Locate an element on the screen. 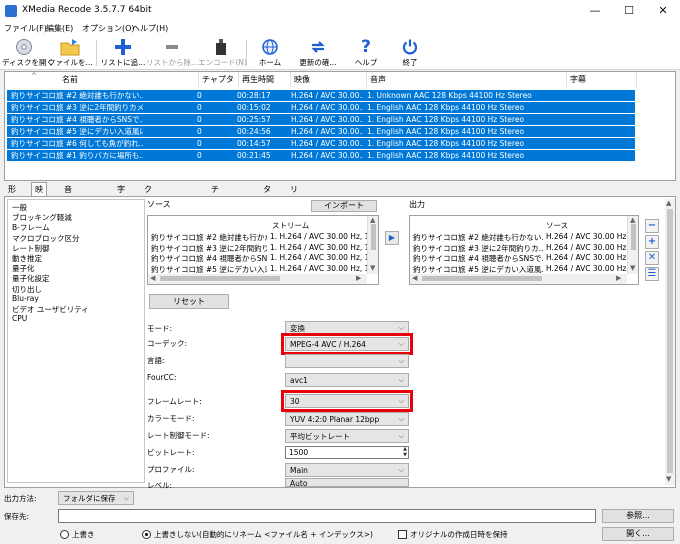  keep-date-checkbox is located at coordinates (402, 534).